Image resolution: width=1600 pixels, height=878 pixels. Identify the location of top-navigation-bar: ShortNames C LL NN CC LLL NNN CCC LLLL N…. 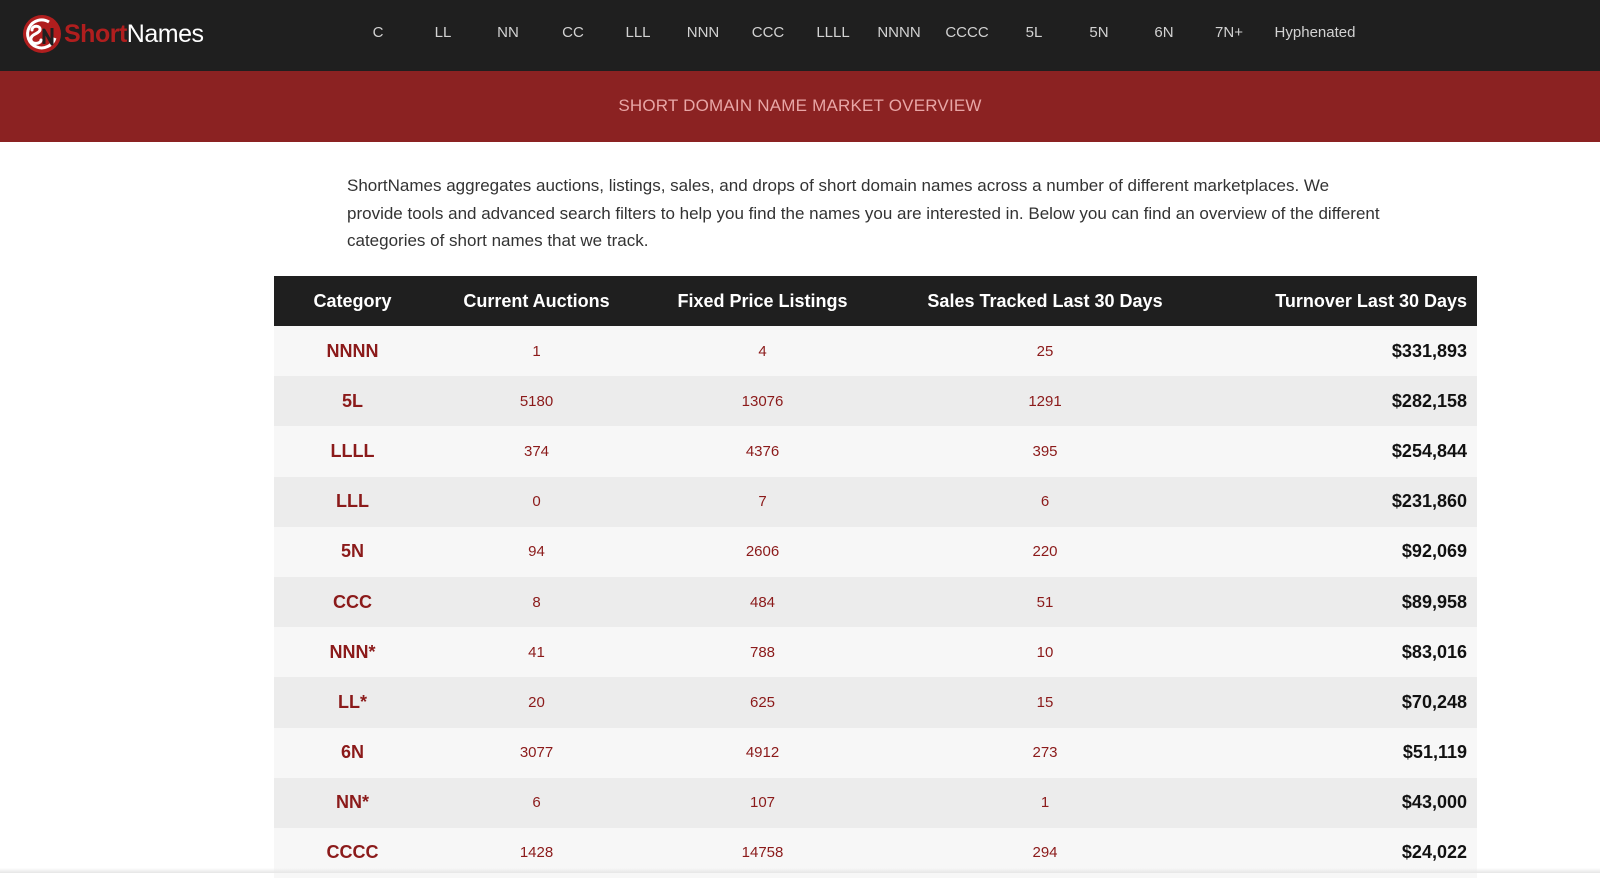
(800, 35).